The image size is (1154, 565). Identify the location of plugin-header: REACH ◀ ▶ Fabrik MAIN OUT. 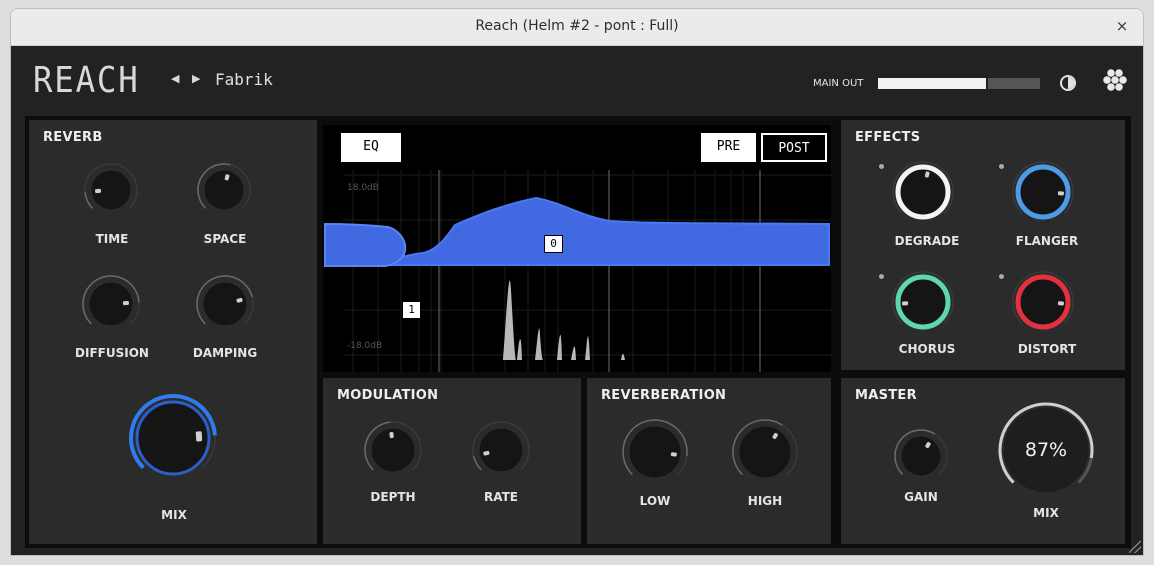
(577, 81).